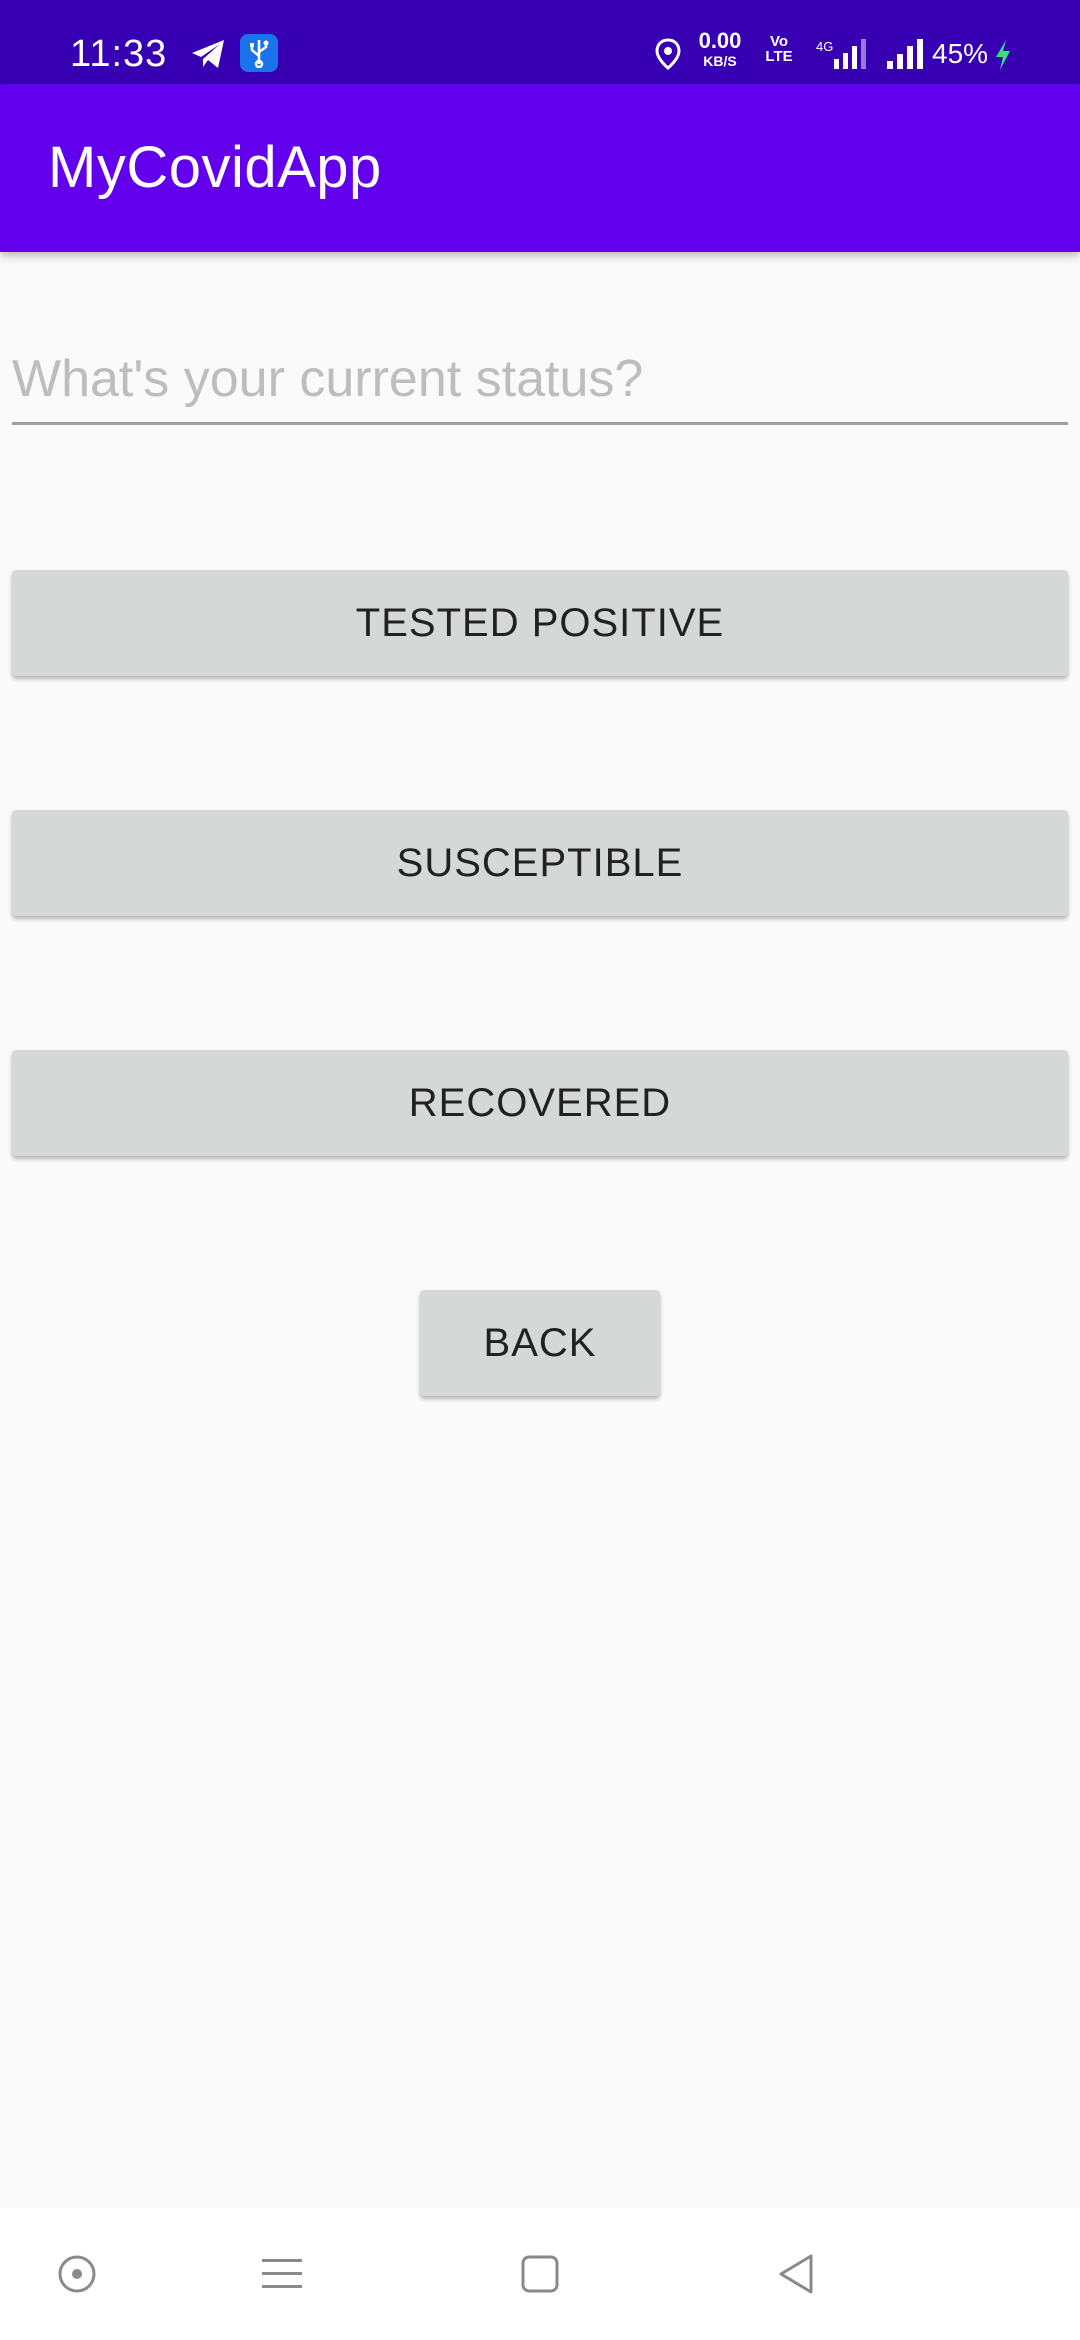  Describe the element at coordinates (960, 53) in the screenshot. I see `battery-level: 45%` at that location.